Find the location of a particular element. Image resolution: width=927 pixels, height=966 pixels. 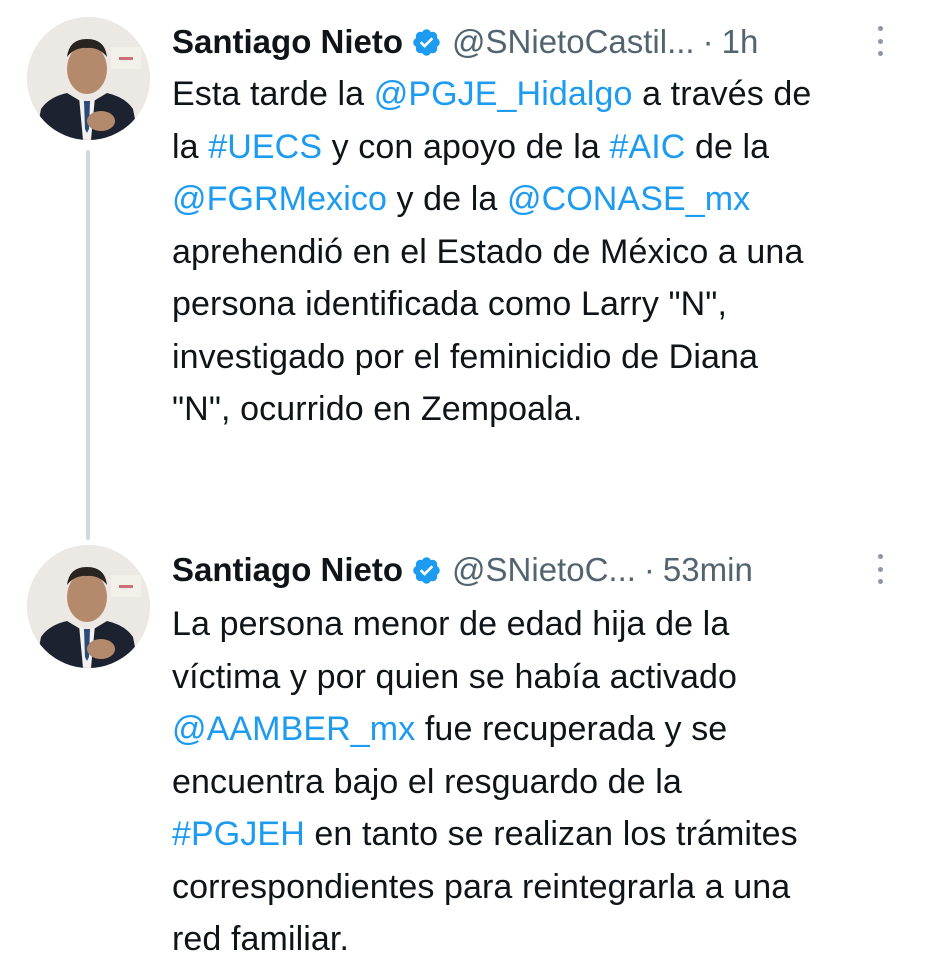

text-segment: de la is located at coordinates (727, 146).